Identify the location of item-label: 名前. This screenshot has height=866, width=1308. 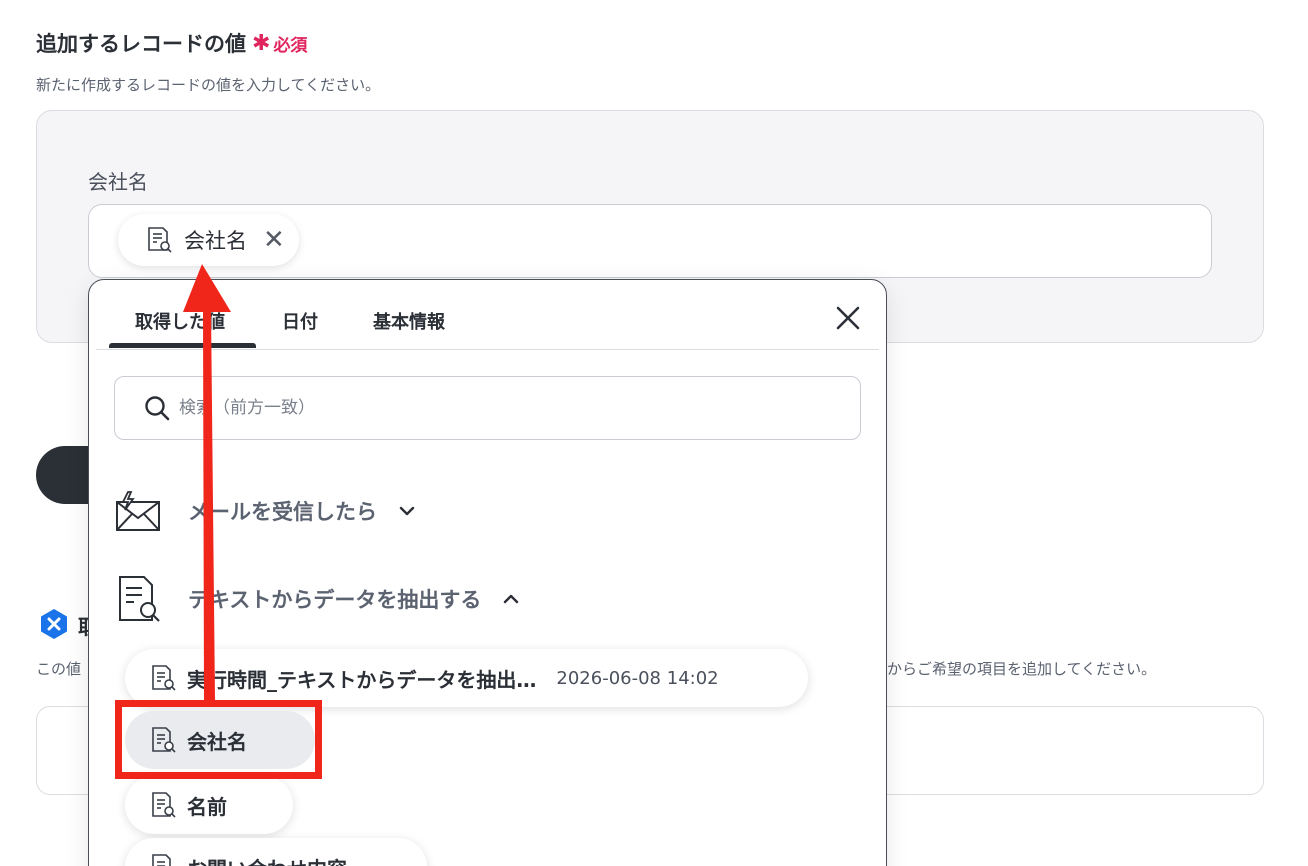
(207, 806).